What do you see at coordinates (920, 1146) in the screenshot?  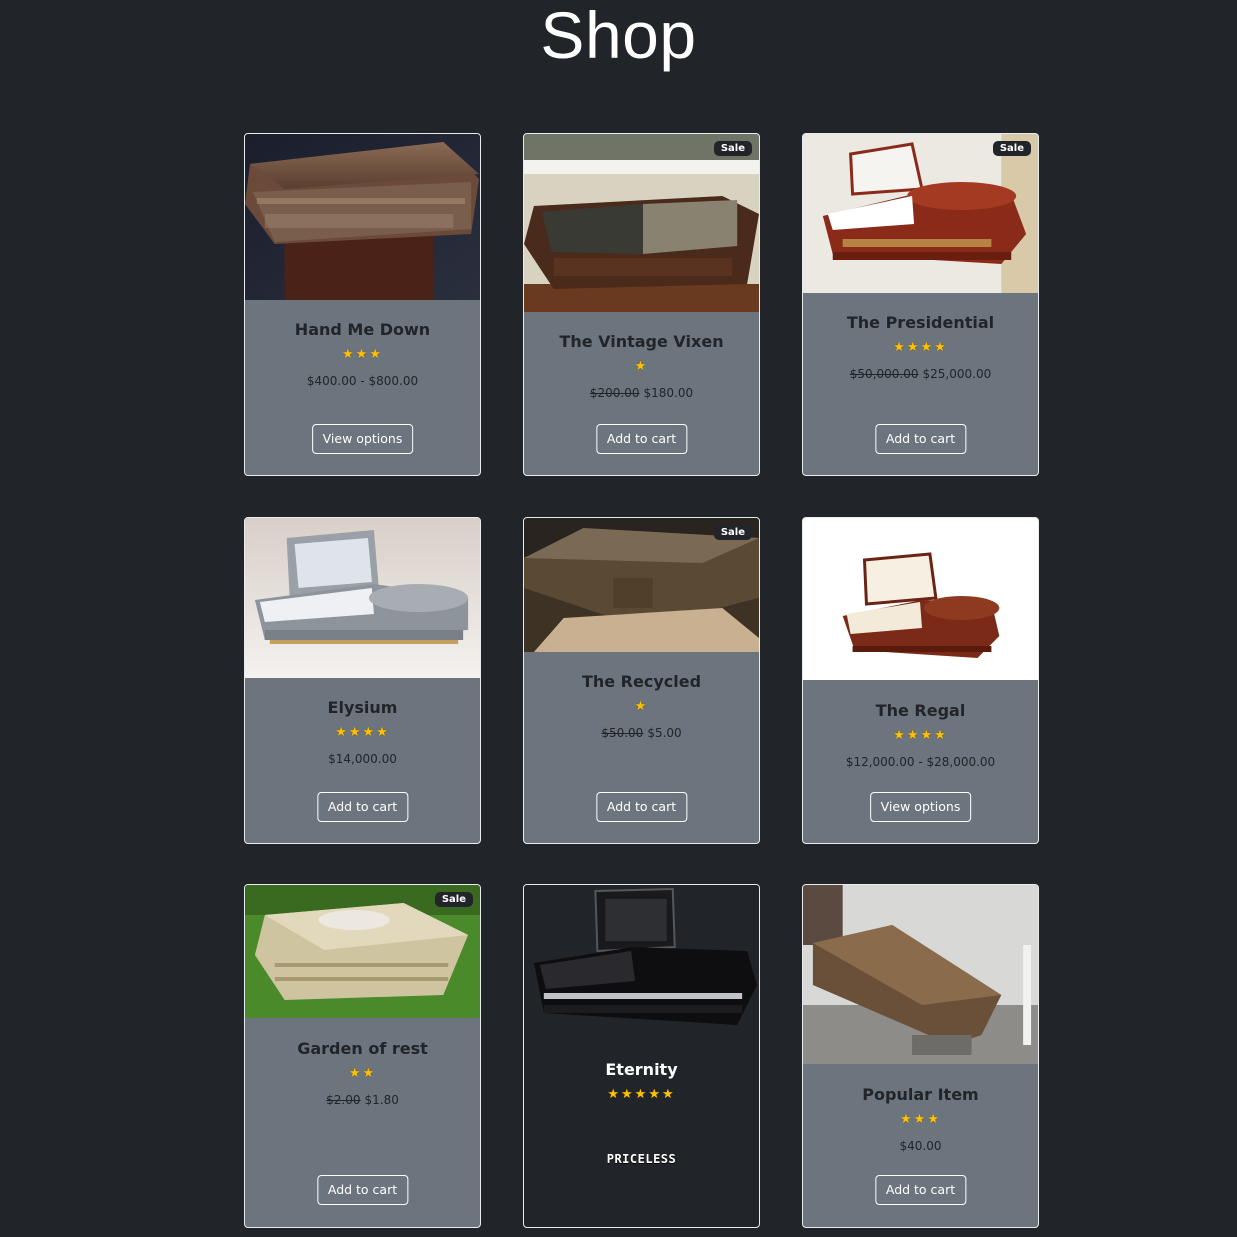 I see `product-price: $40.00` at bounding box center [920, 1146].